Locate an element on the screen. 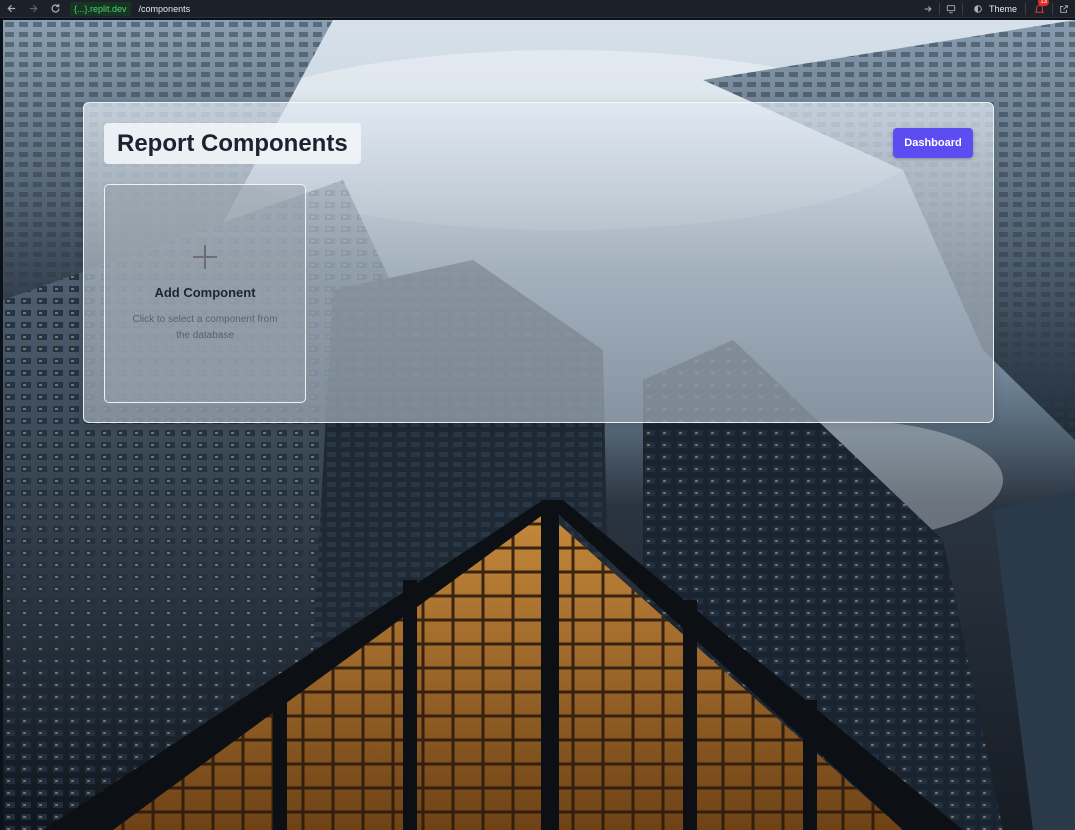  back-arrow-icon is located at coordinates (11, 9).